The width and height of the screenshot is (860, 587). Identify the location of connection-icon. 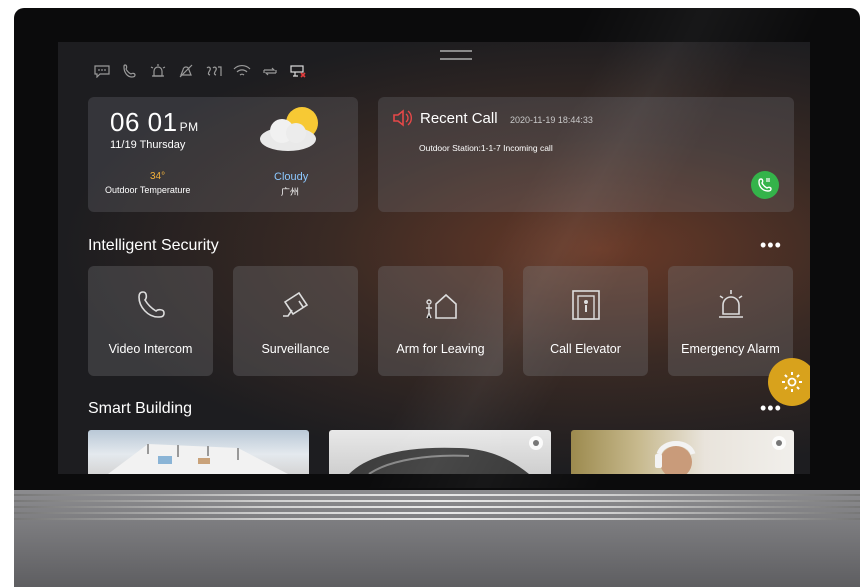
(214, 71).